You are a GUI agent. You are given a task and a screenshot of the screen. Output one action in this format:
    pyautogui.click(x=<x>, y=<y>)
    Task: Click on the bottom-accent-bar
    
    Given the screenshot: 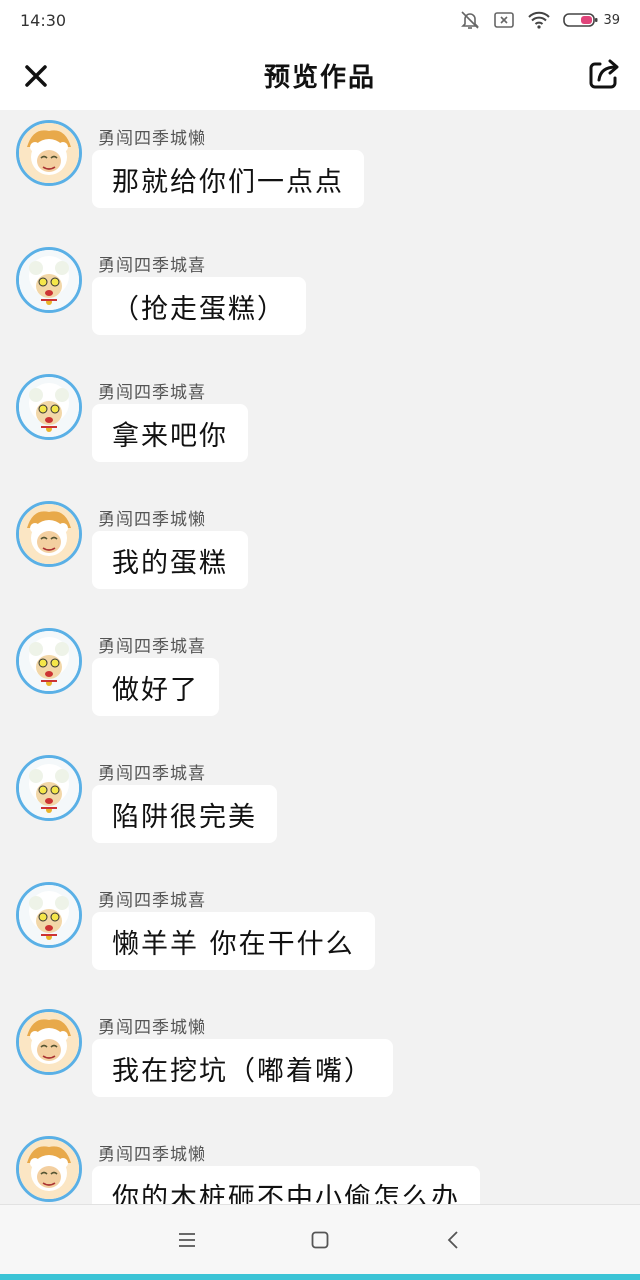 What is the action you would take?
    pyautogui.click(x=320, y=1277)
    